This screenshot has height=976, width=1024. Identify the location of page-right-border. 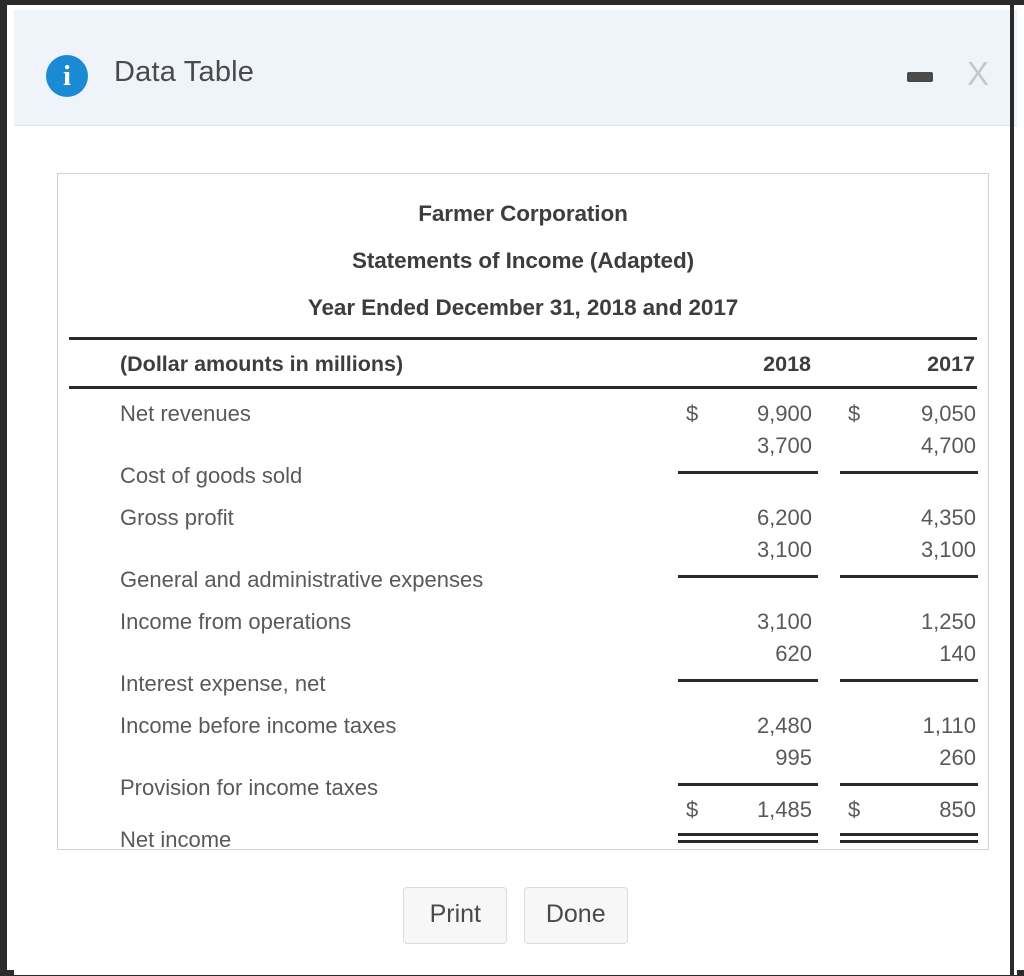
(1012, 488).